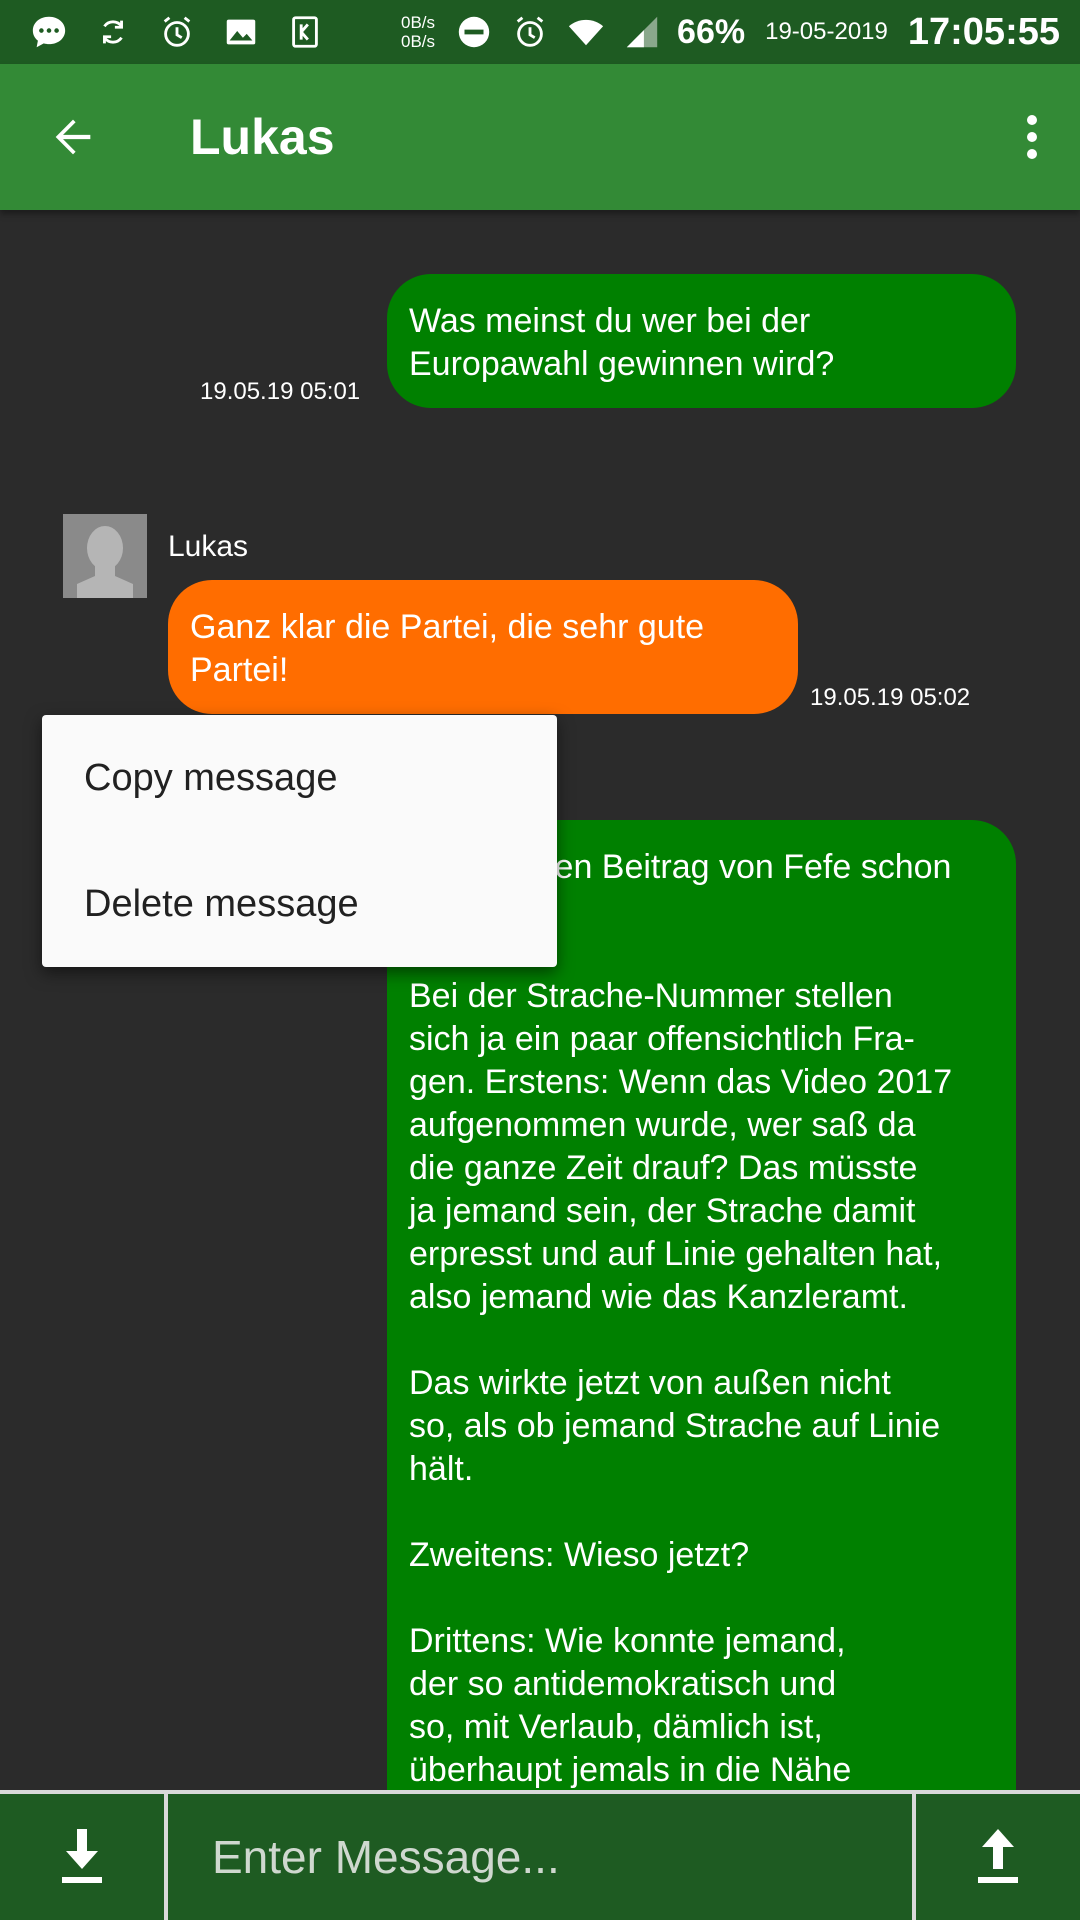  What do you see at coordinates (262, 137) in the screenshot?
I see `conversation-title: Lukas` at bounding box center [262, 137].